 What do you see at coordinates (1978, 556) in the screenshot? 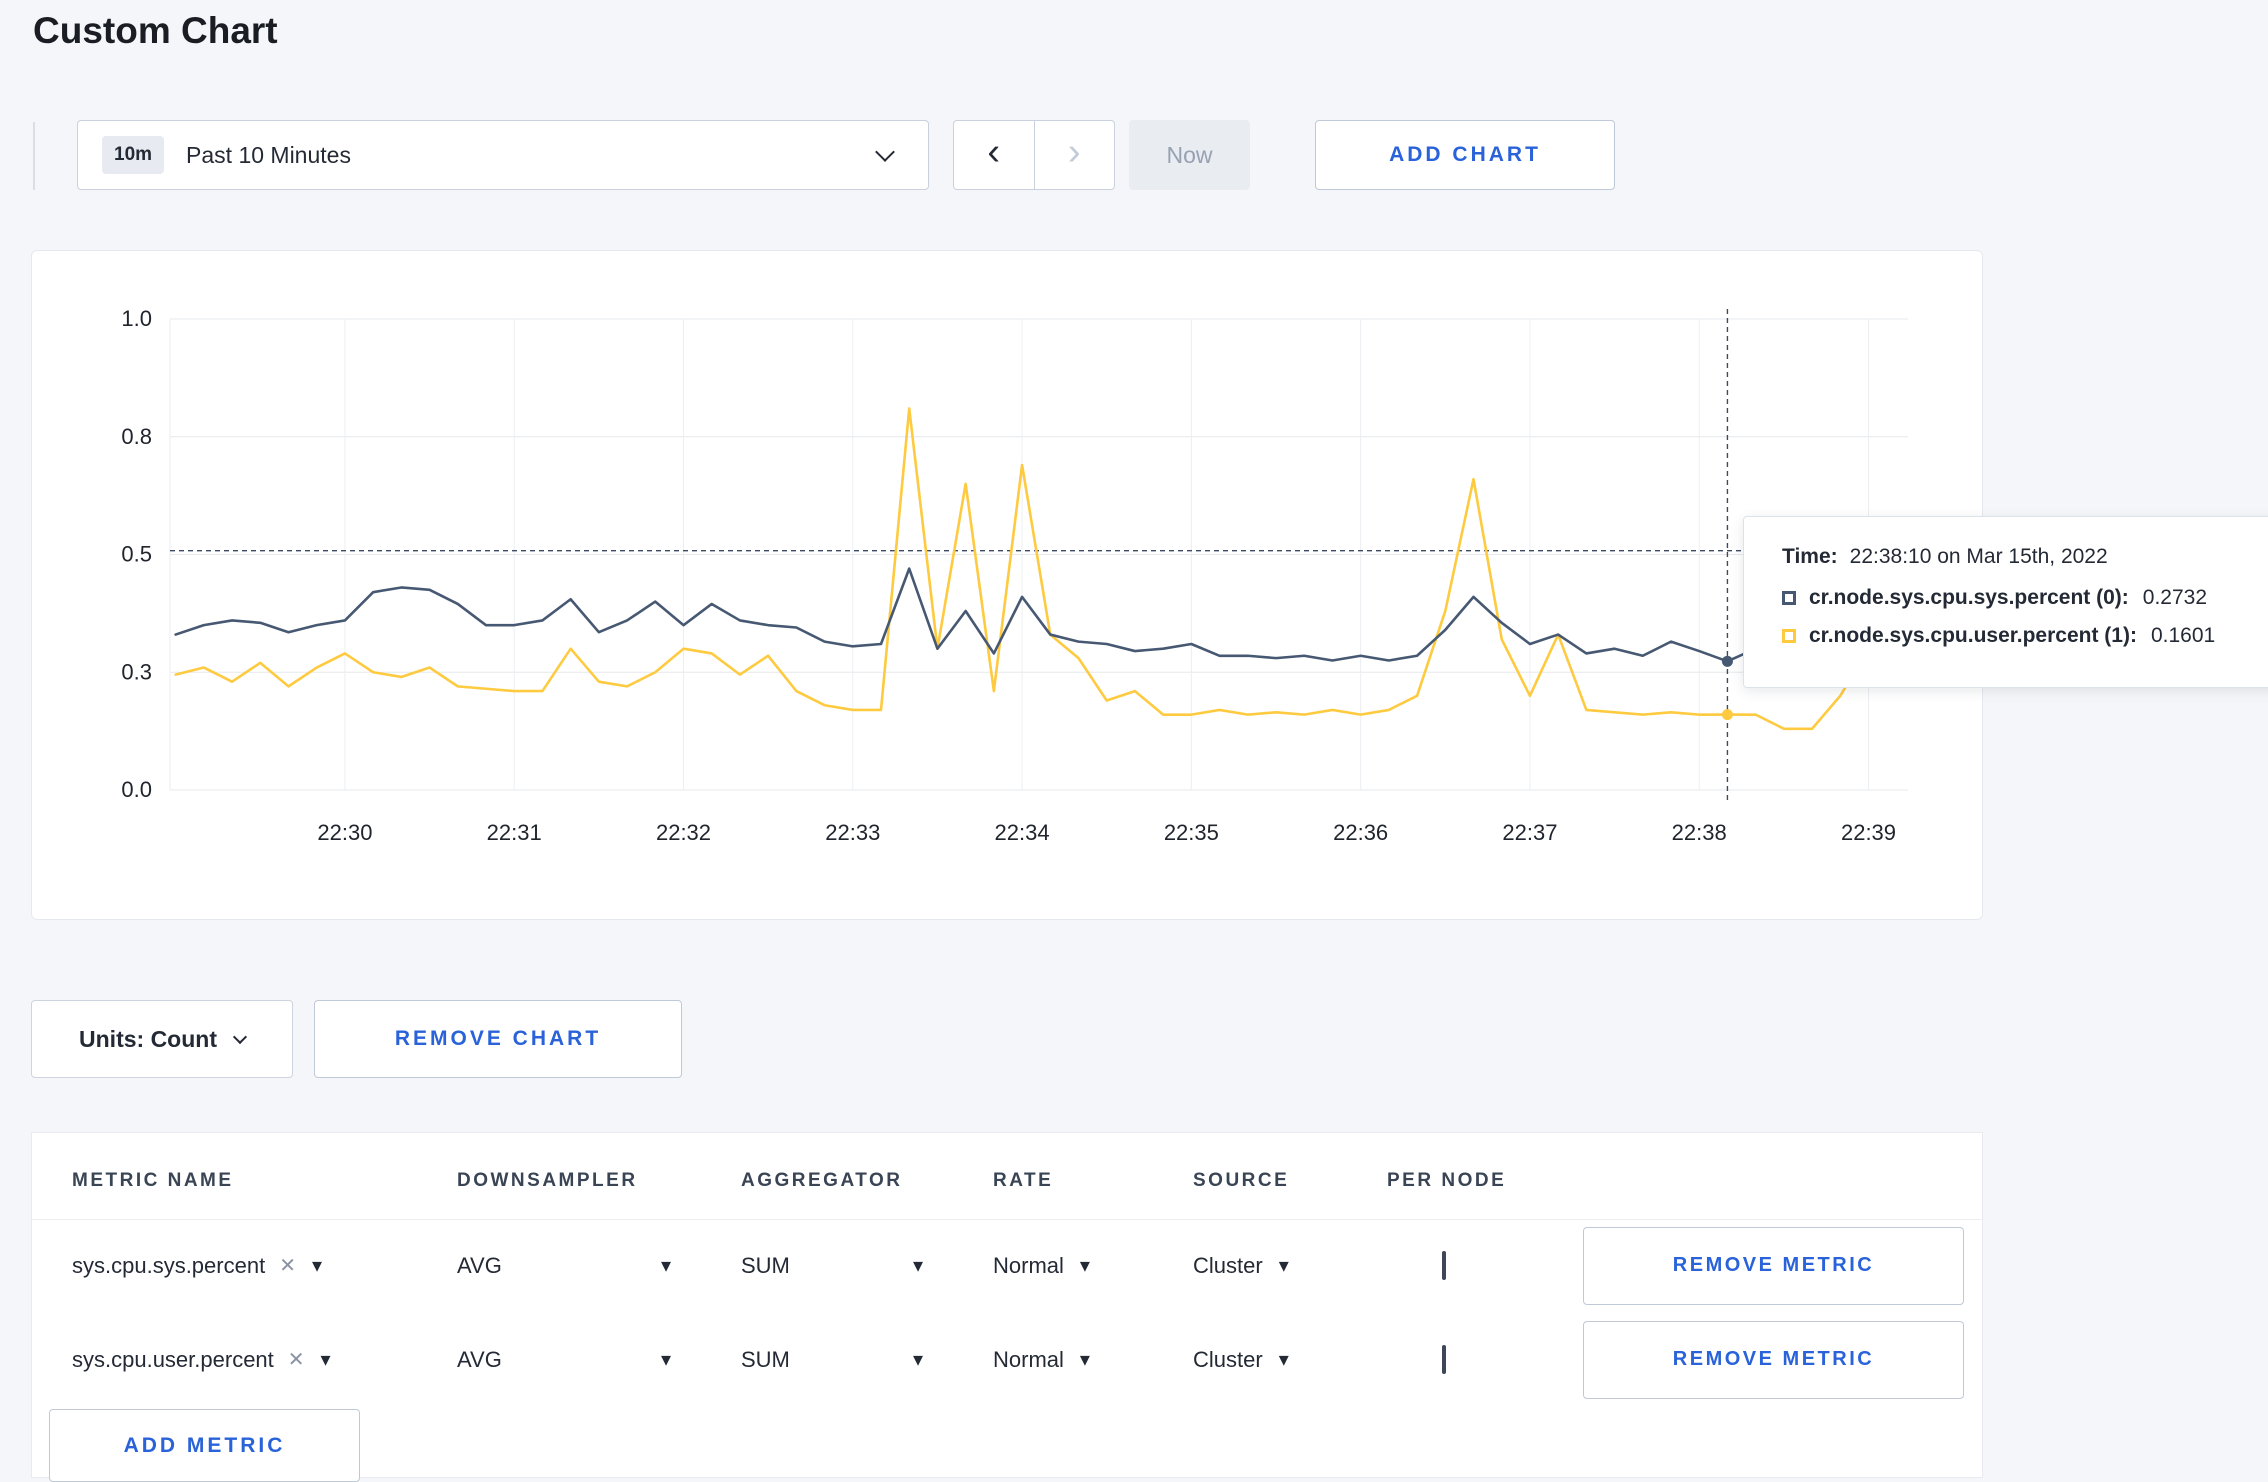
I see `tooltip-time-value: 22:38:10 on Mar 15th, 2022` at bounding box center [1978, 556].